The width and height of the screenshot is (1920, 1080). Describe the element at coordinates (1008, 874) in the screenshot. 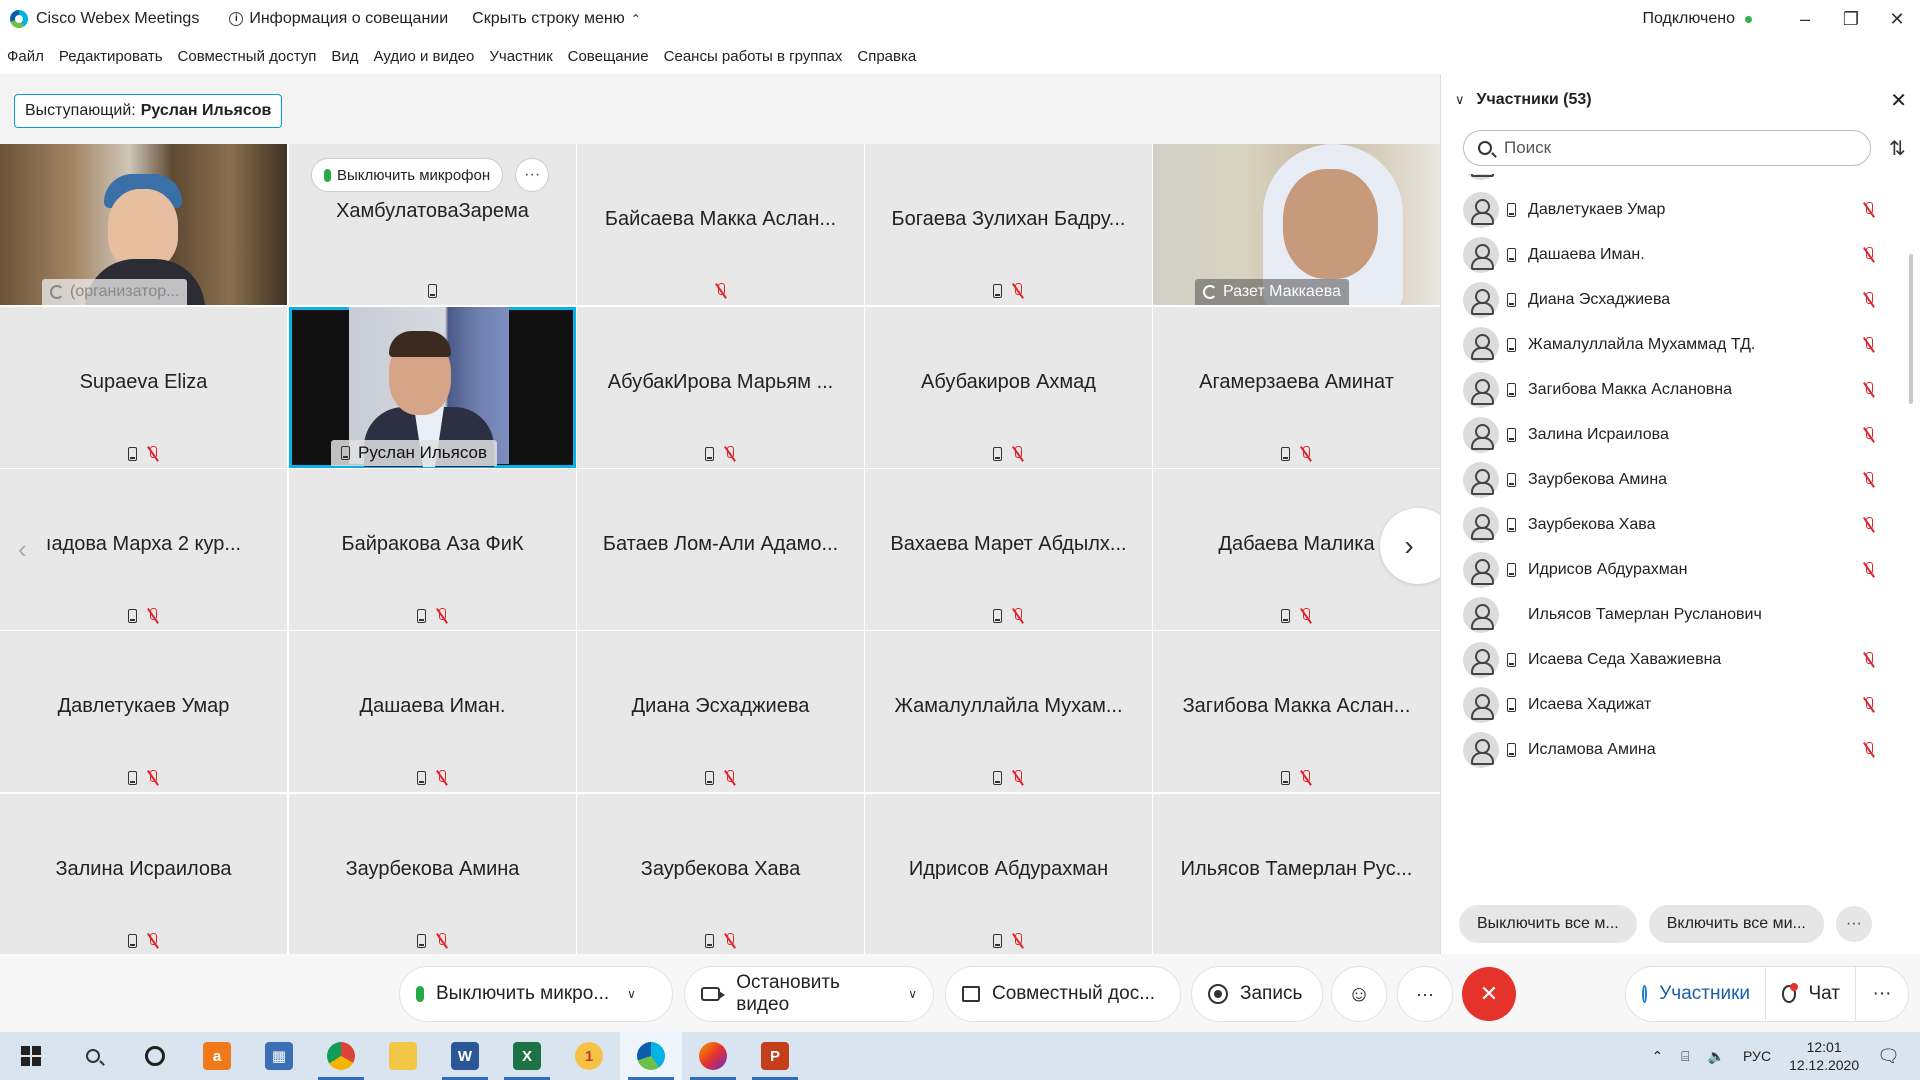

I see `participant-tile: Идрисов Абдурахман` at that location.